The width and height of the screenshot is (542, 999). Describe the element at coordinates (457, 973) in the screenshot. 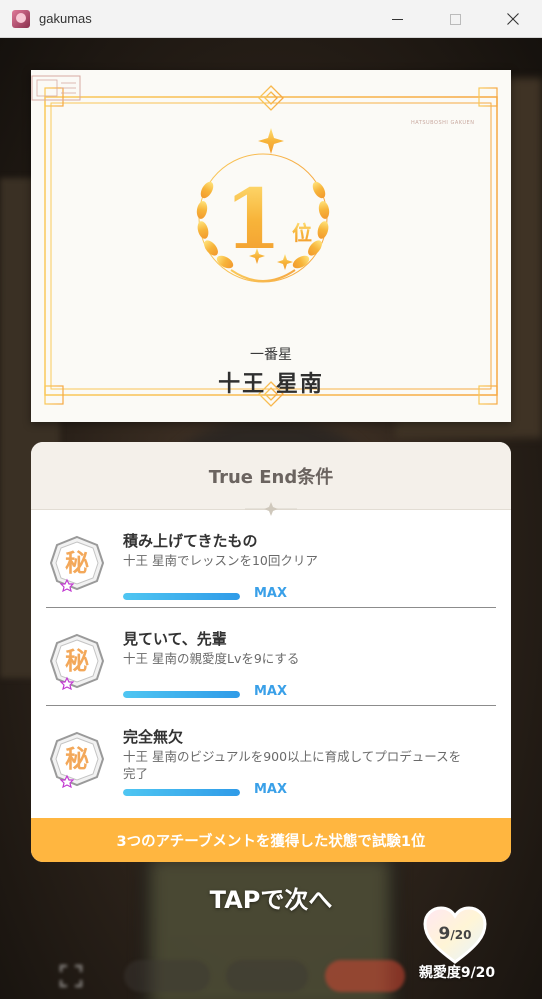

I see `affinity-label: 親愛度9/20` at that location.